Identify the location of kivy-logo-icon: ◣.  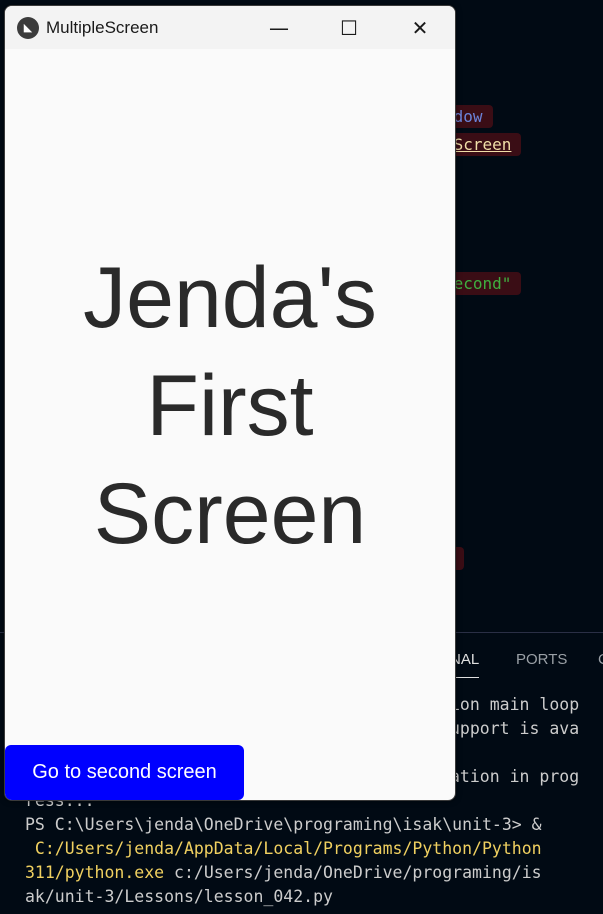
(28, 27).